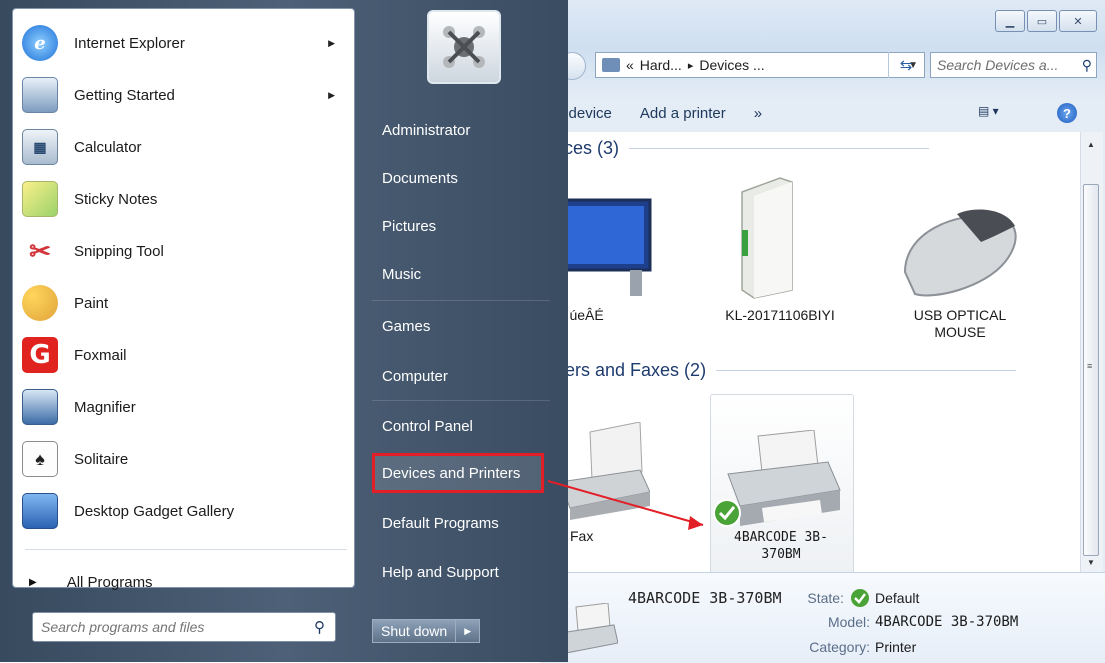  Describe the element at coordinates (184, 459) in the screenshot. I see `program-solitaire: ♠ Solitaire` at that location.